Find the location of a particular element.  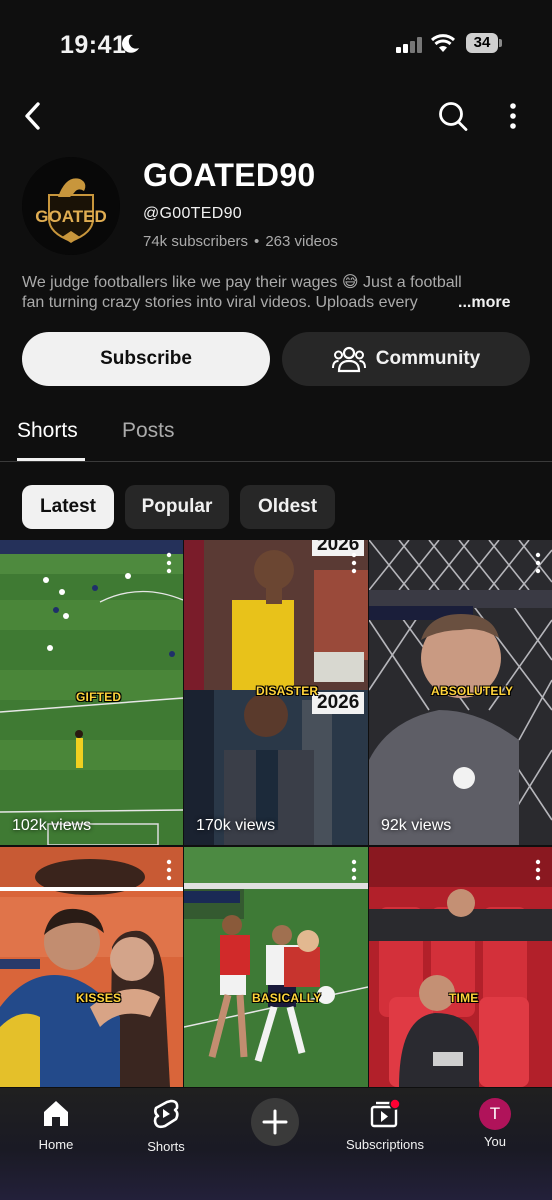

short-views: 170k views is located at coordinates (236, 825).